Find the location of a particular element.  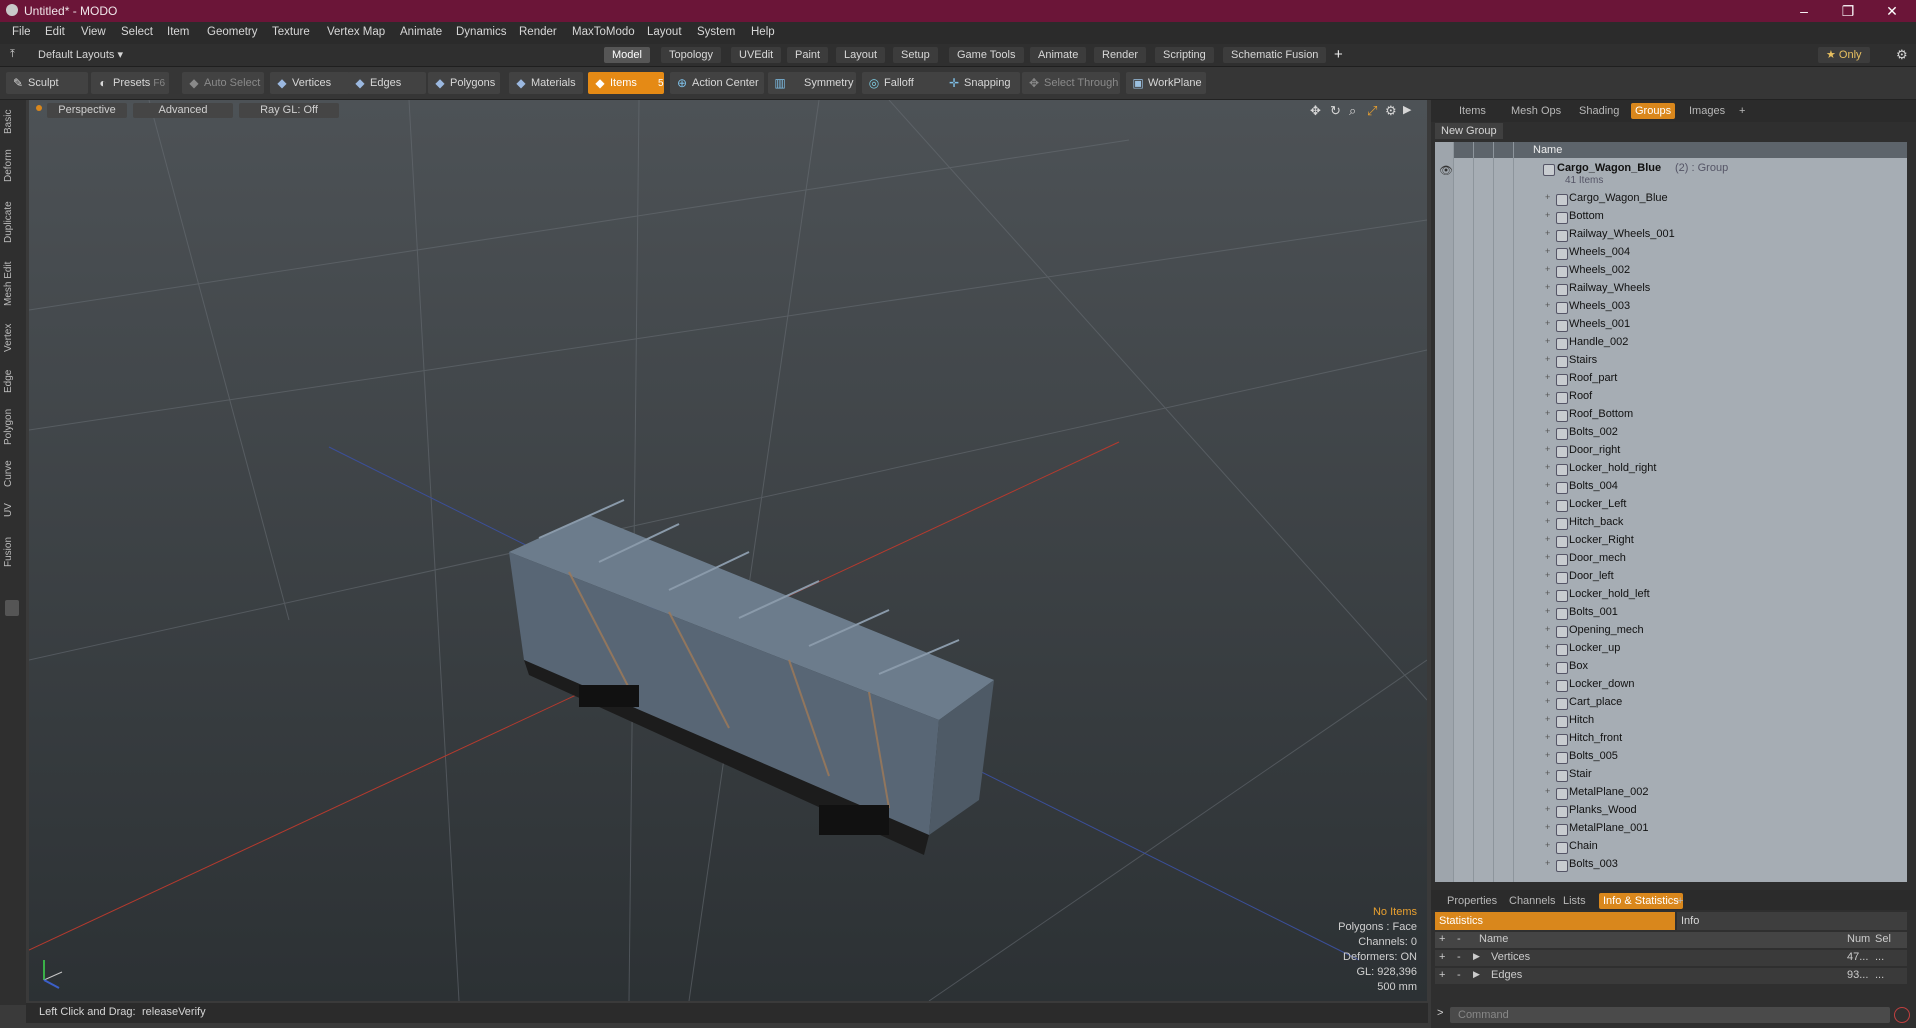

list-item: + Bolts_001 is located at coordinates (1671, 613).